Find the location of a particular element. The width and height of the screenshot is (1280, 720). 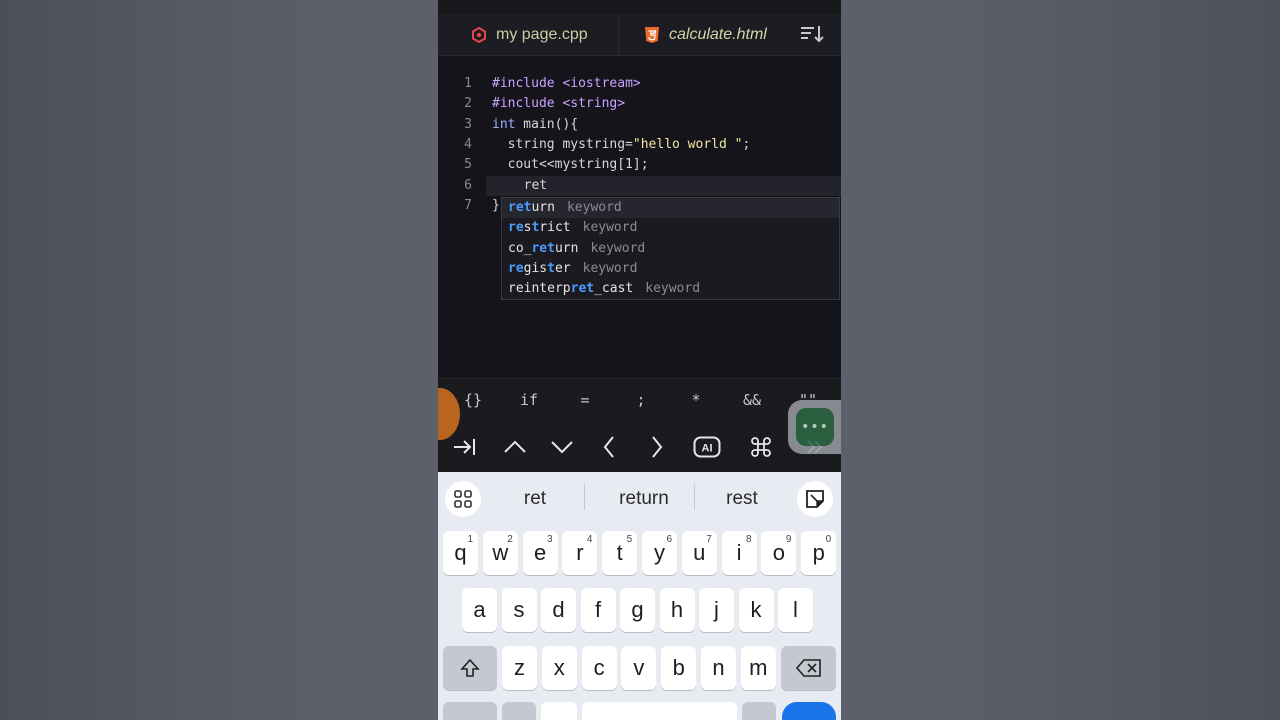

key-number-hint: 0 is located at coordinates (828, 539).